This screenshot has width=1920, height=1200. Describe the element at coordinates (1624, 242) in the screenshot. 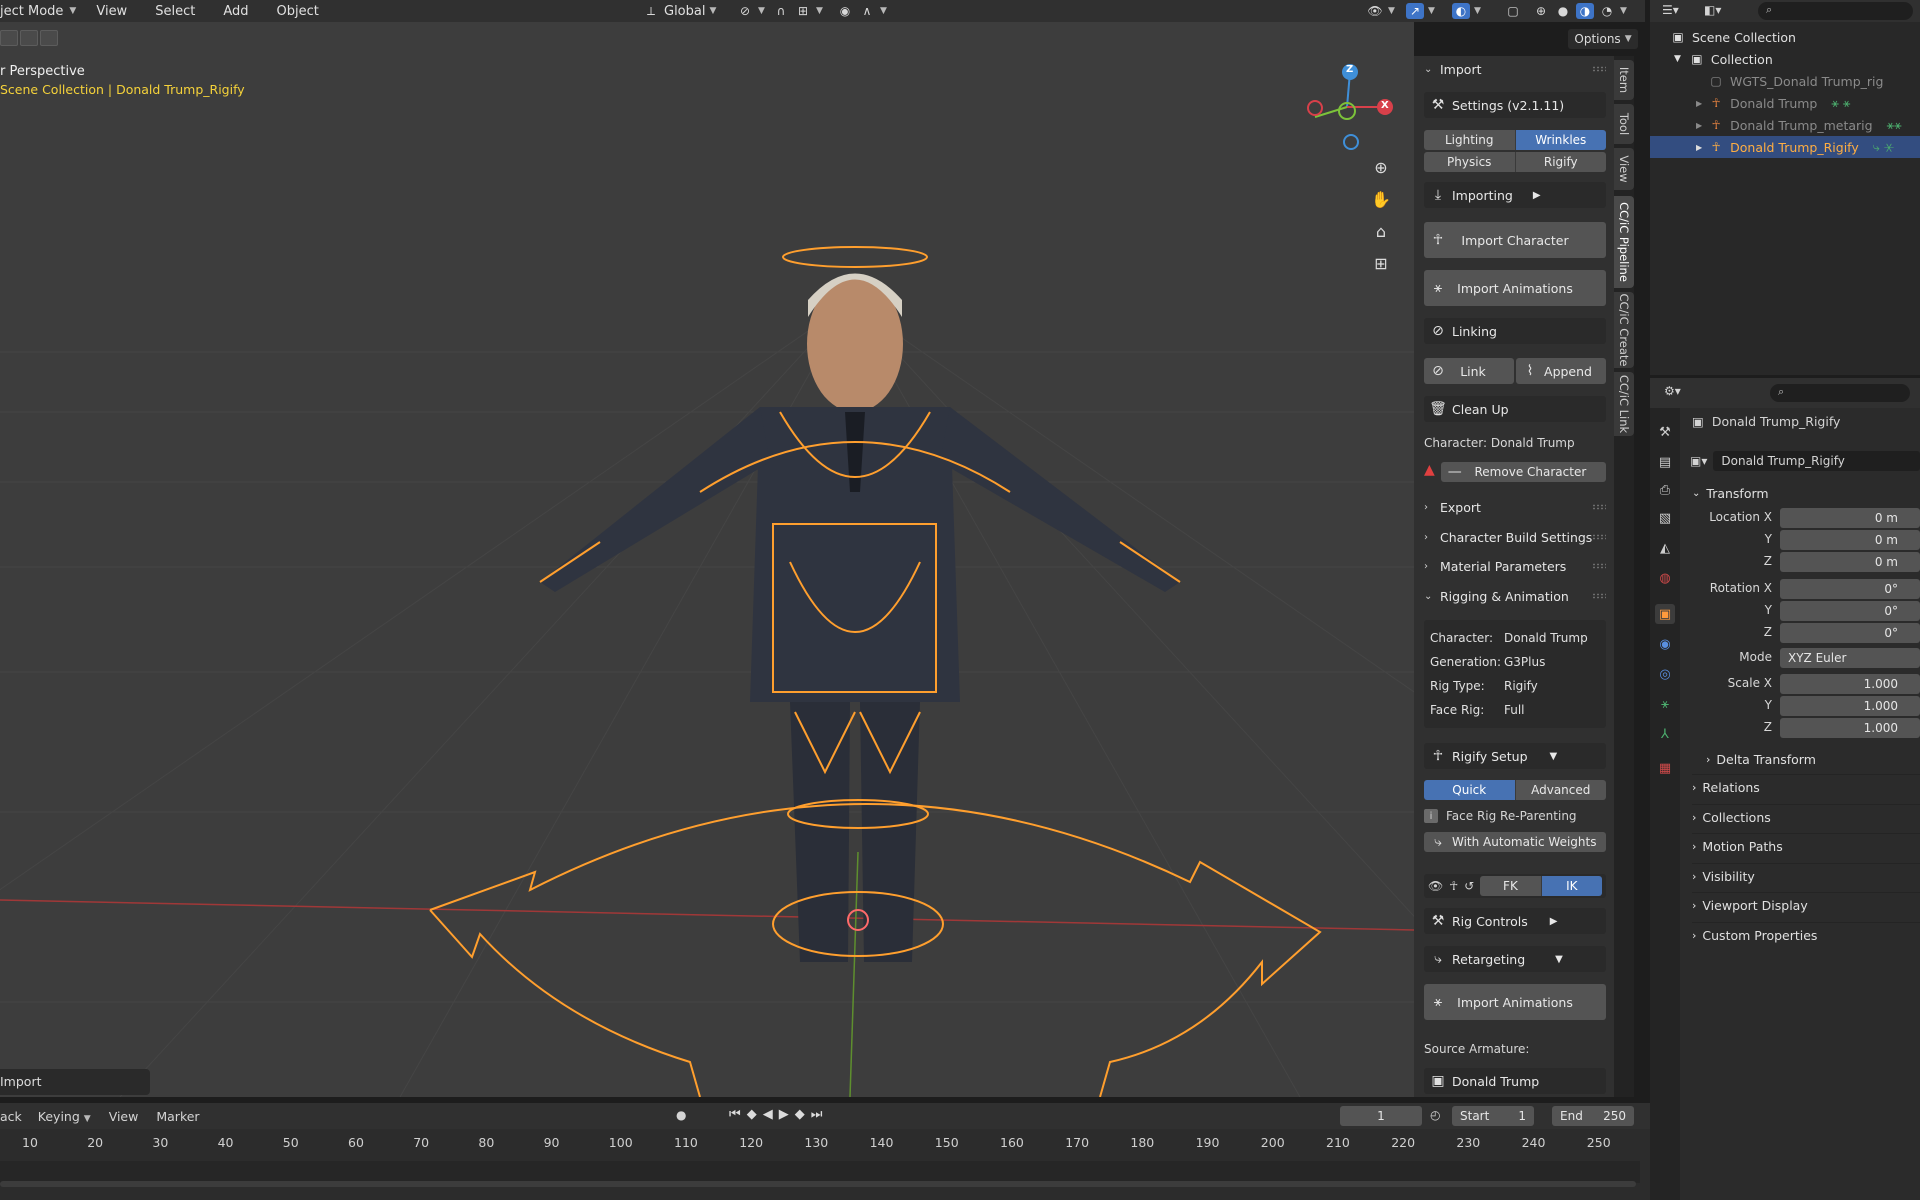

I see `tab-cc-pipeline: CC/iC Pipeline` at that location.